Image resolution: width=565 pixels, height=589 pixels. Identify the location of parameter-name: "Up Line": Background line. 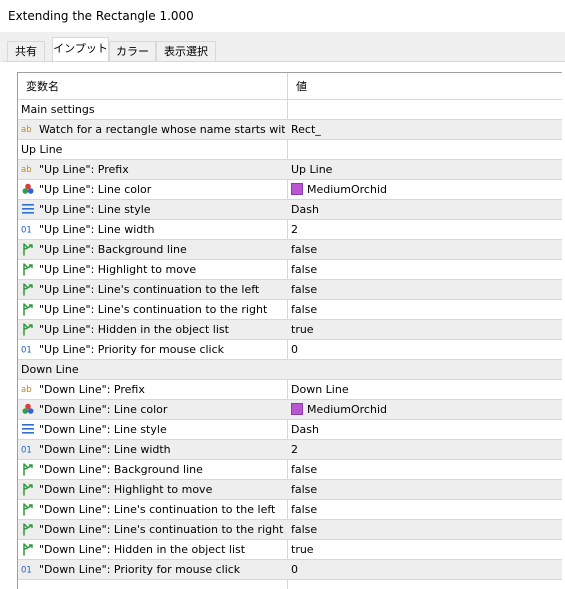
(113, 249).